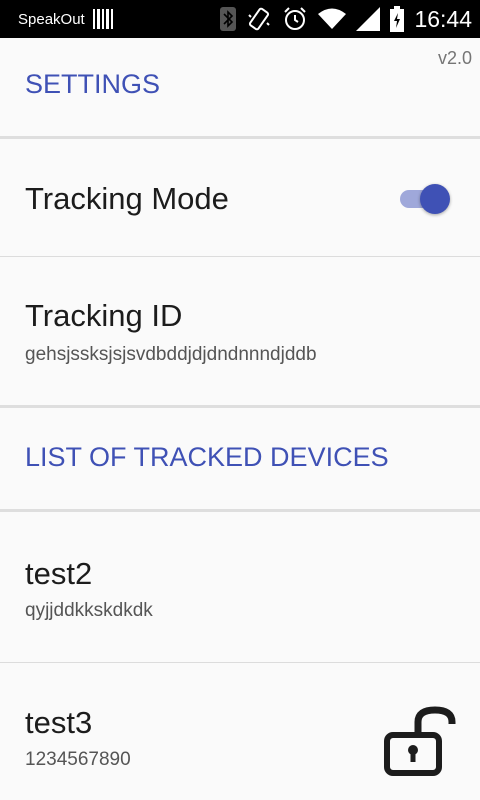 The height and width of the screenshot is (800, 480). What do you see at coordinates (443, 18) in the screenshot?
I see `status-time: 16:44` at bounding box center [443, 18].